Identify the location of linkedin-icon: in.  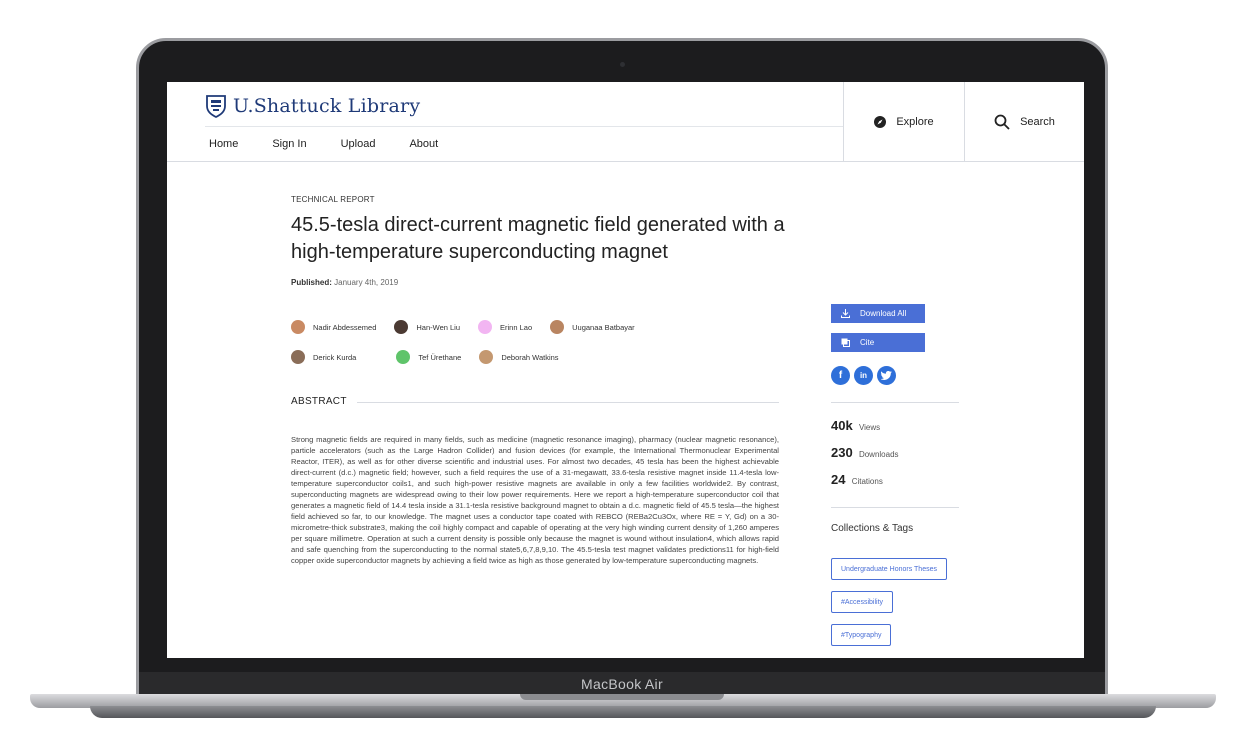
(863, 375).